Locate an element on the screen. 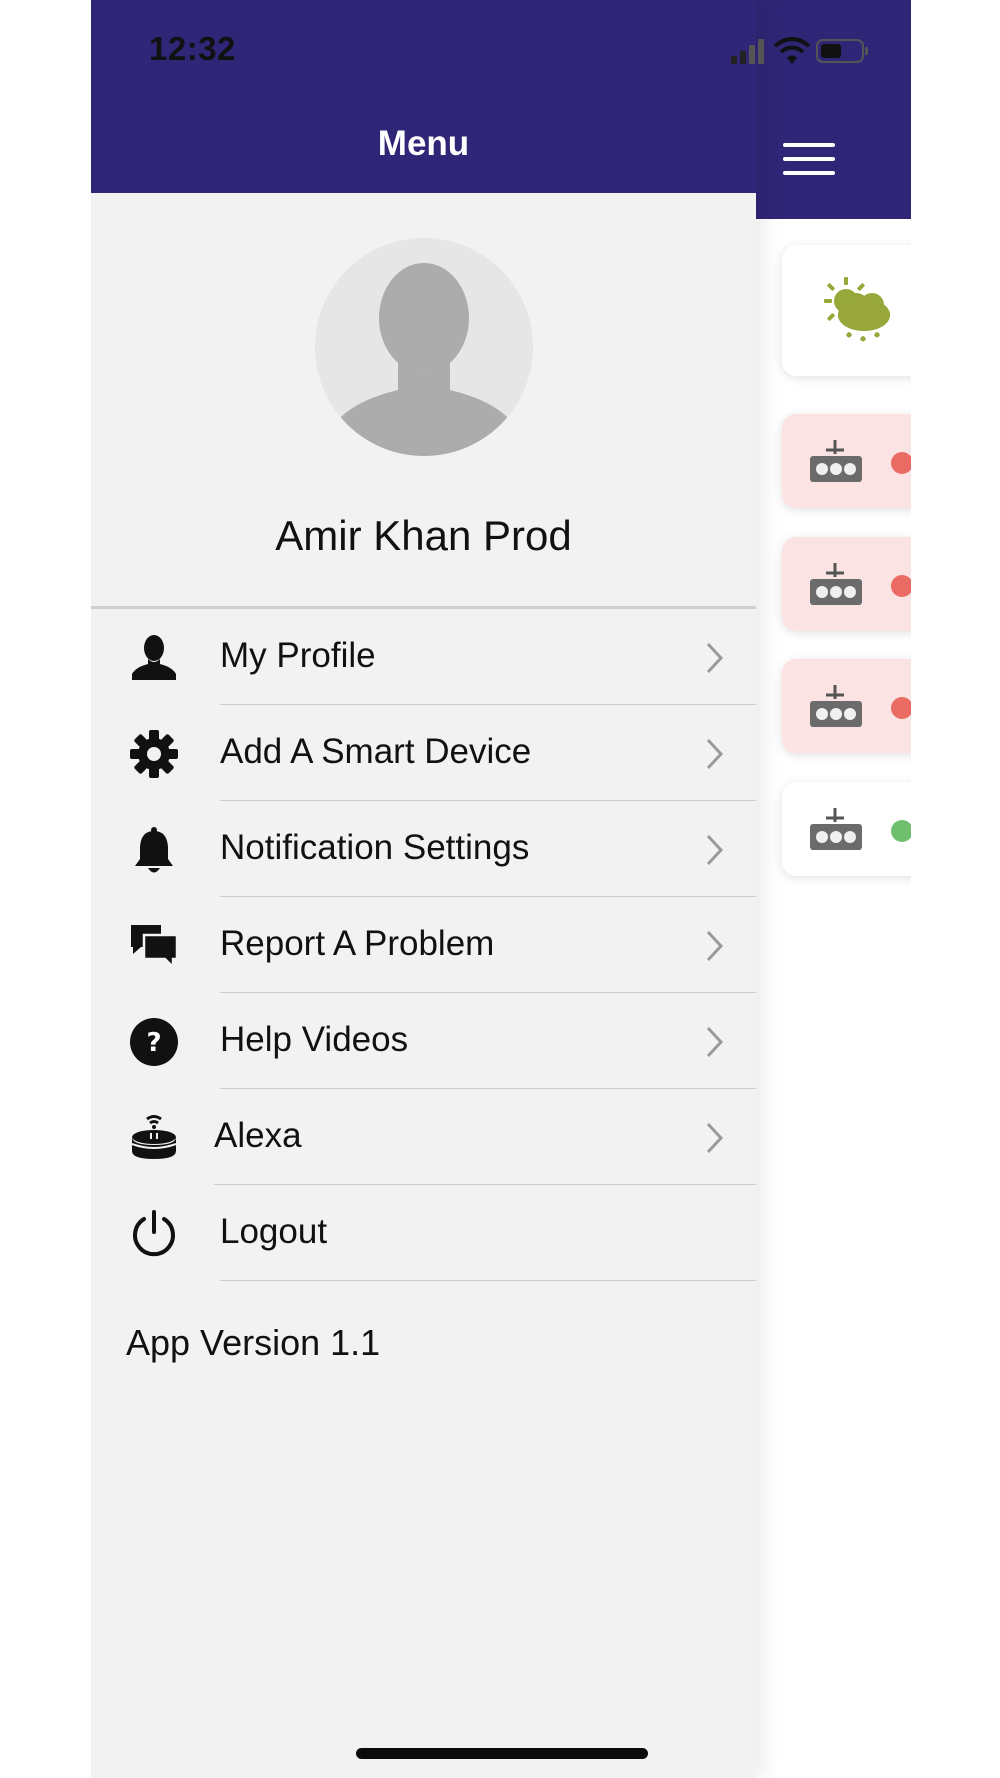 Image resolution: width=1000 pixels, height=1778 pixels. chat-bubbles-icon is located at coordinates (155, 948).